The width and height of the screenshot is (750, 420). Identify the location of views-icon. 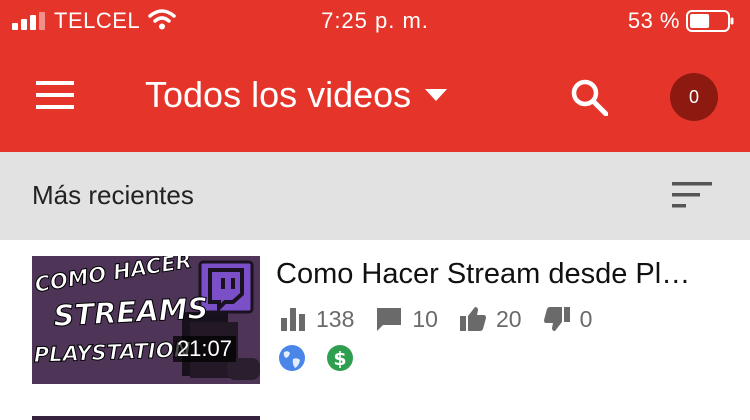
(293, 319).